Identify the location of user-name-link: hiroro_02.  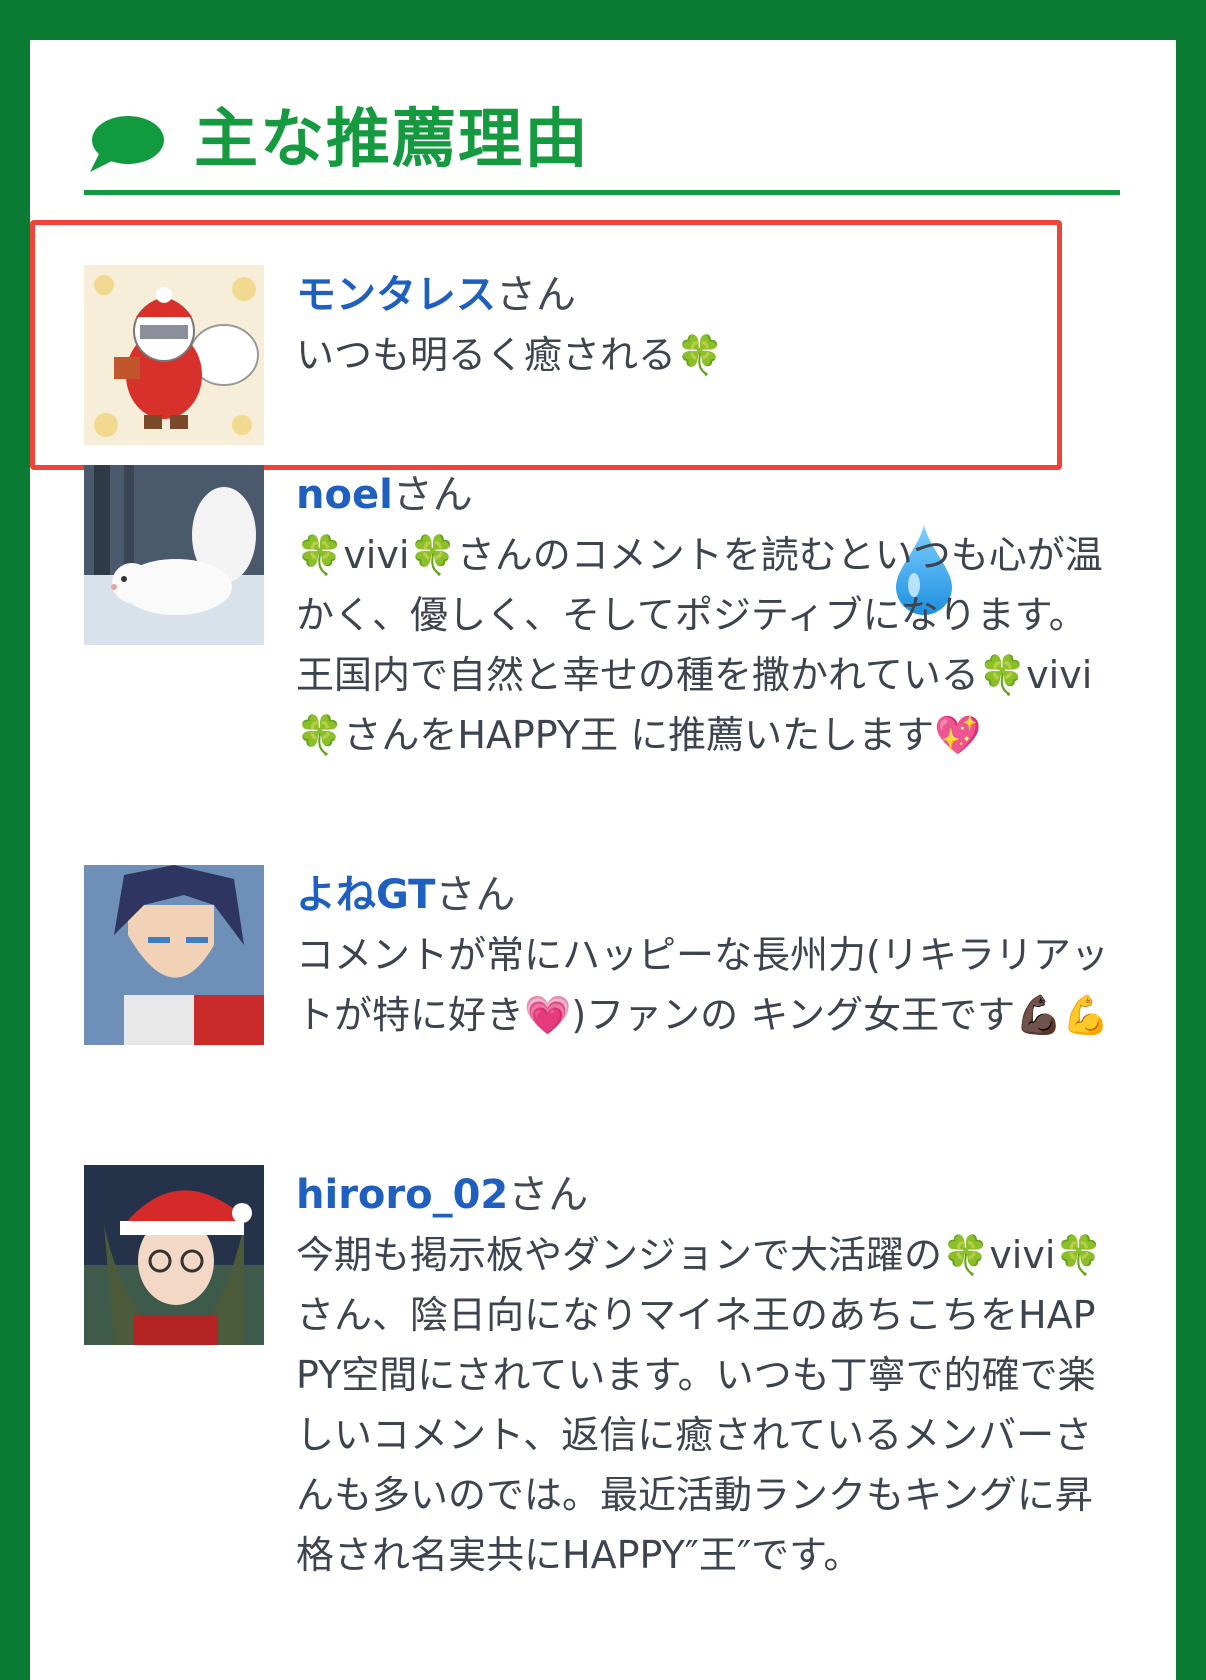
(402, 1195).